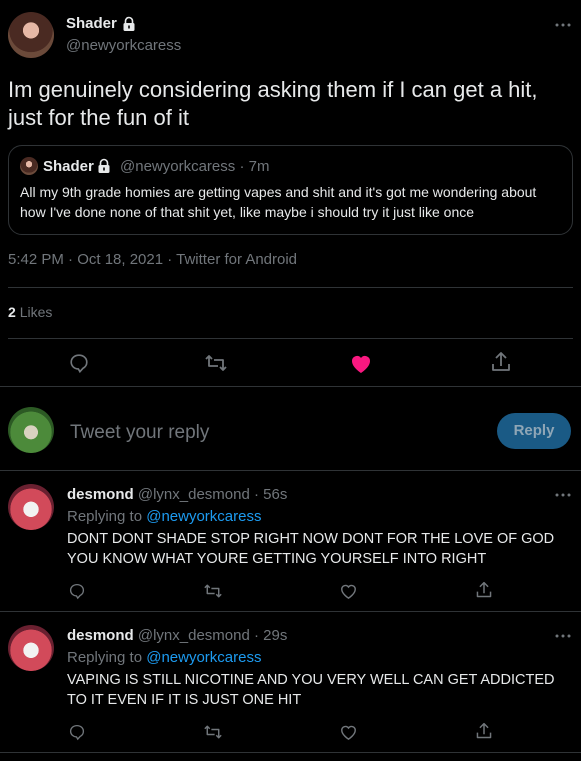 The height and width of the screenshot is (761, 581). Describe the element at coordinates (68, 166) in the screenshot. I see `quoted-display-name: Shader` at that location.